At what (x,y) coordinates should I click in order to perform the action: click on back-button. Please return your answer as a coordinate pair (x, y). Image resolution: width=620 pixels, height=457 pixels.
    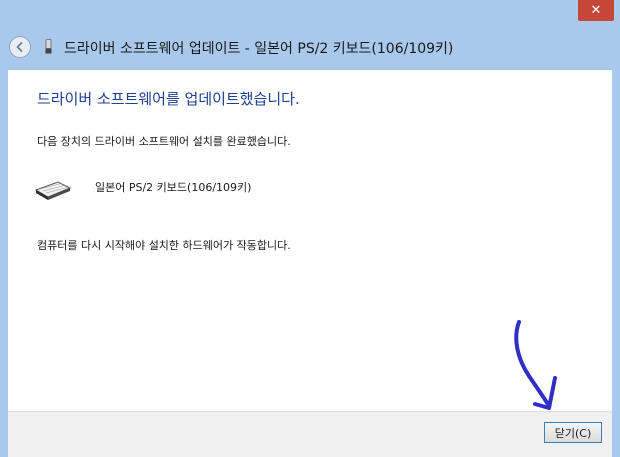
    Looking at the image, I should click on (20, 47).